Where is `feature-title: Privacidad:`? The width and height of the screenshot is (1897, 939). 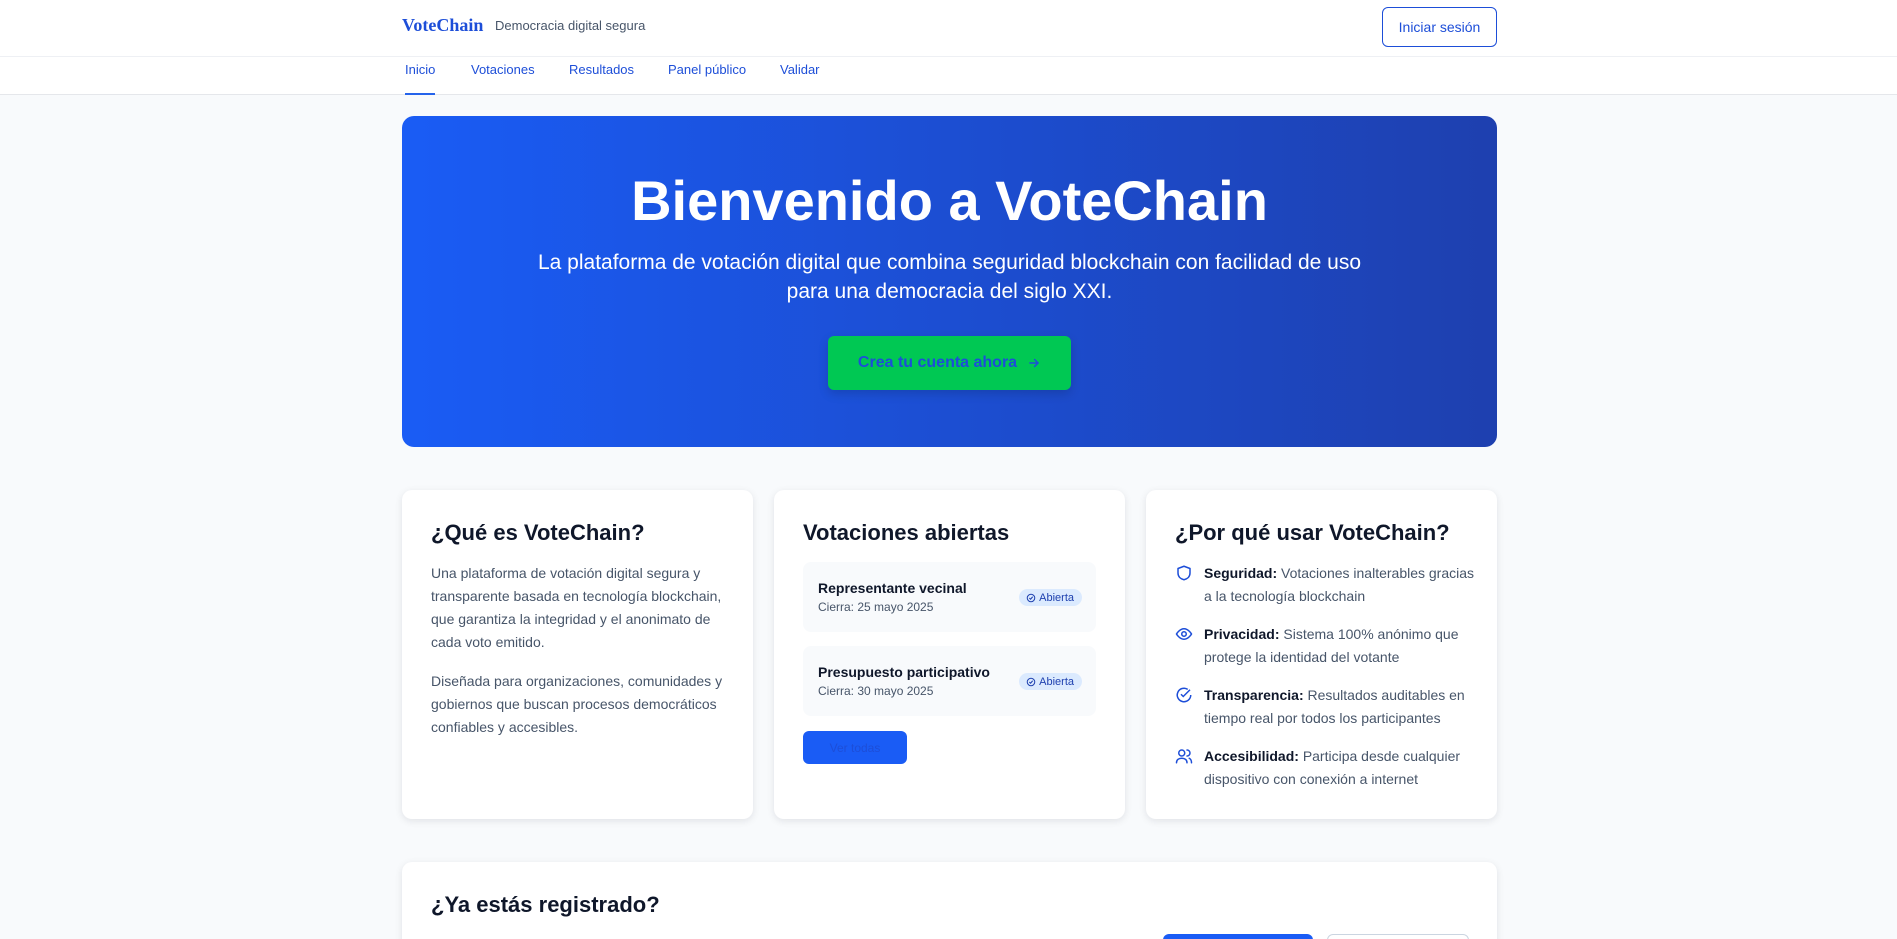
feature-title: Privacidad: is located at coordinates (1242, 634).